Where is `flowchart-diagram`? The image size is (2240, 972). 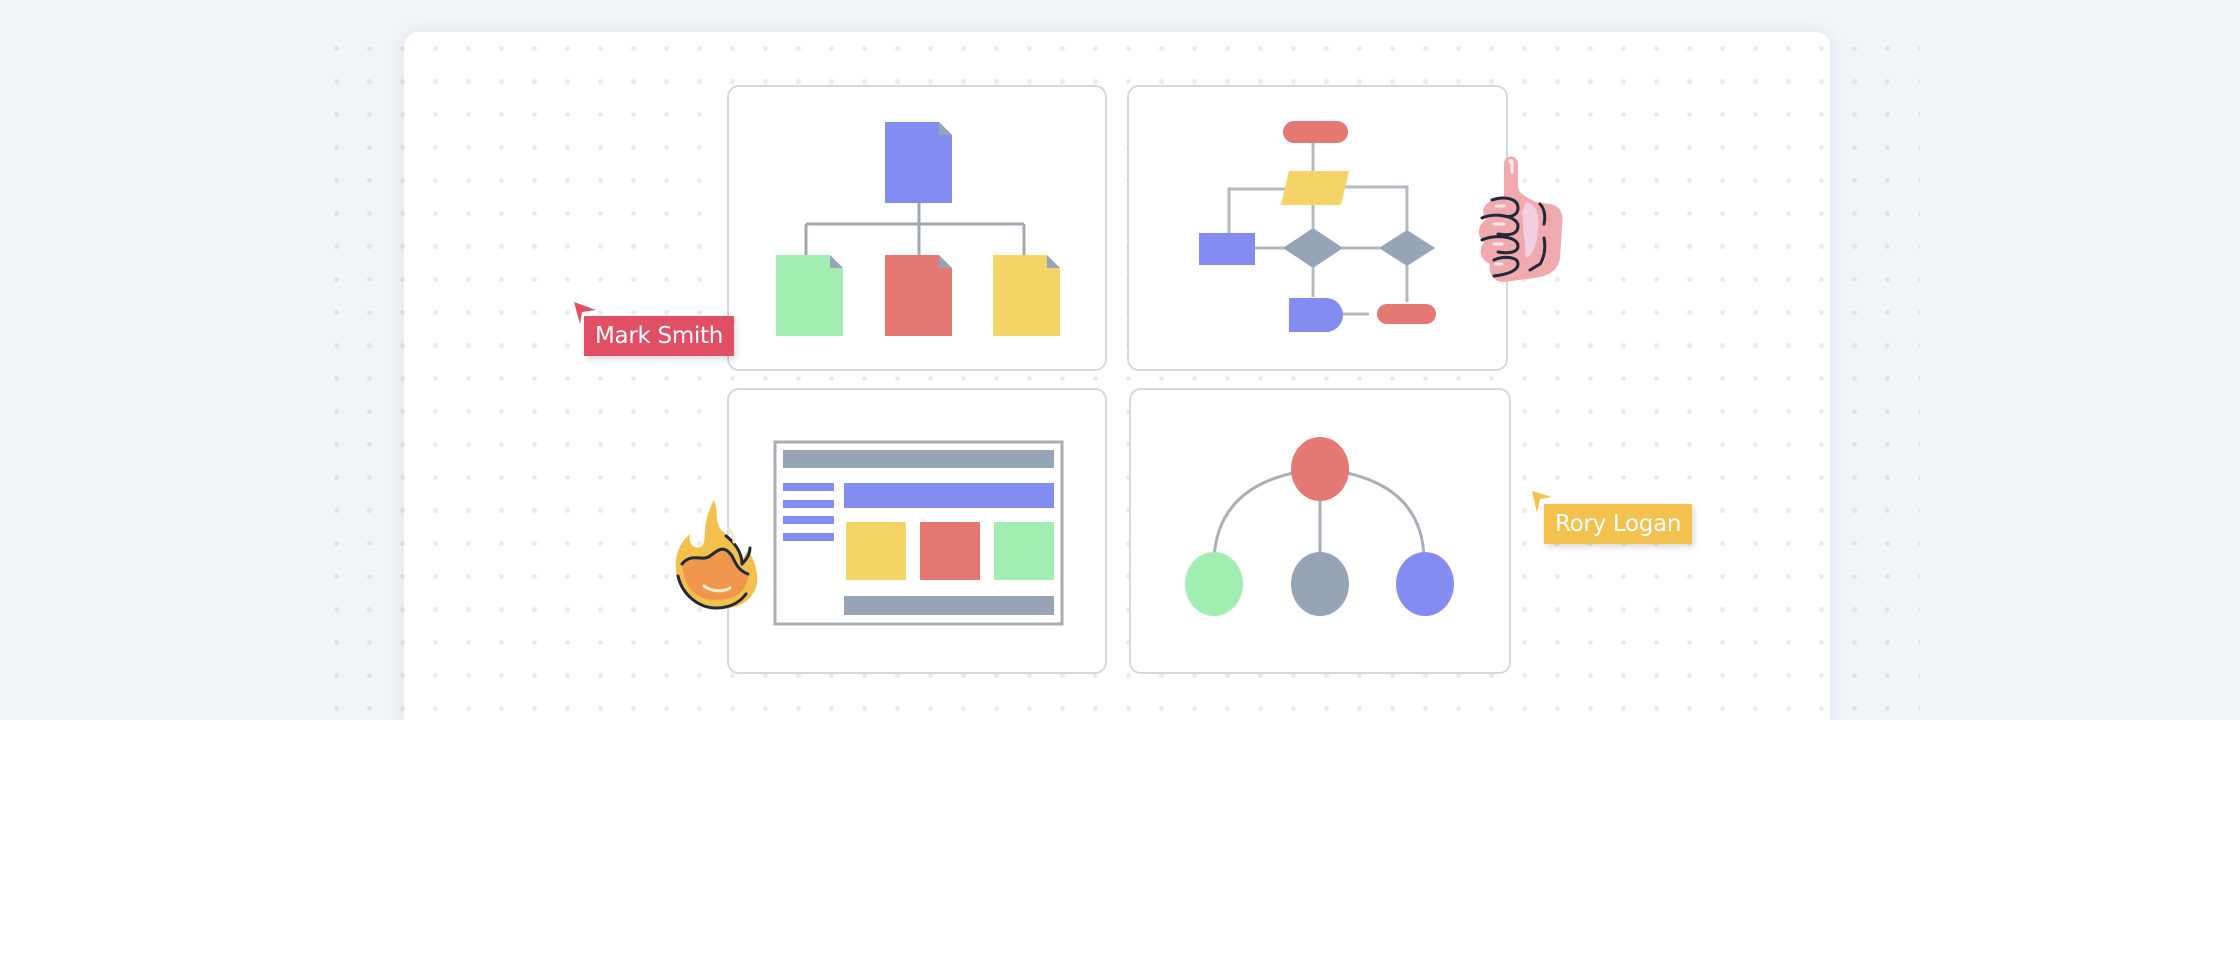
flowchart-diagram is located at coordinates (1317, 226).